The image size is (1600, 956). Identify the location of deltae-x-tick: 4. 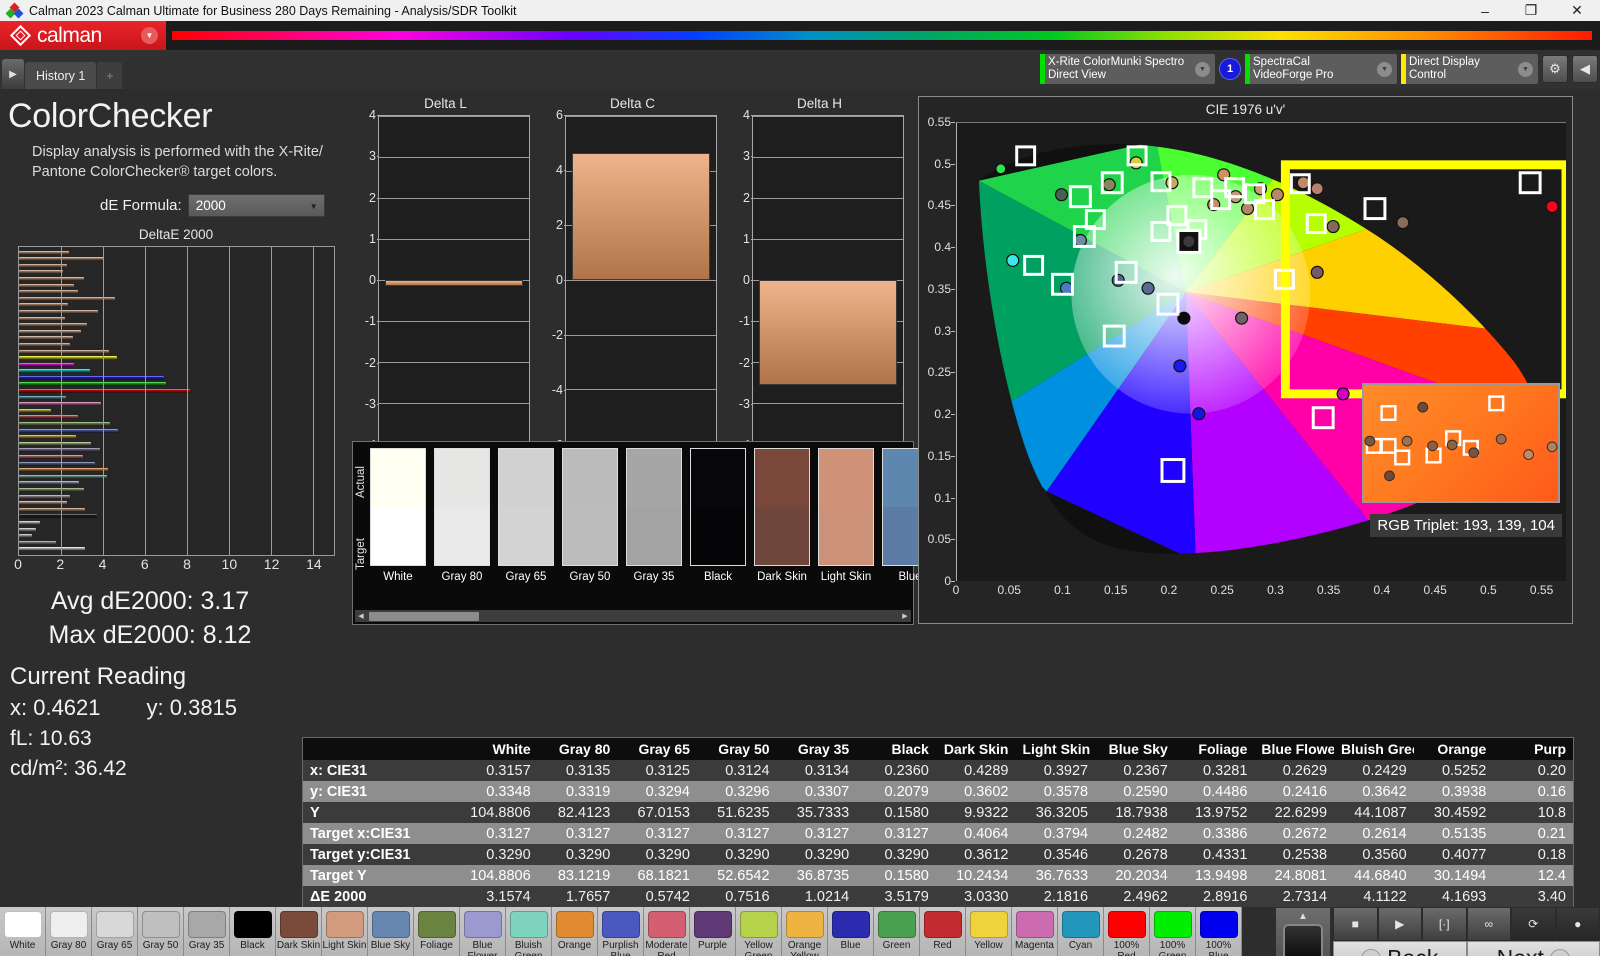
(102, 564).